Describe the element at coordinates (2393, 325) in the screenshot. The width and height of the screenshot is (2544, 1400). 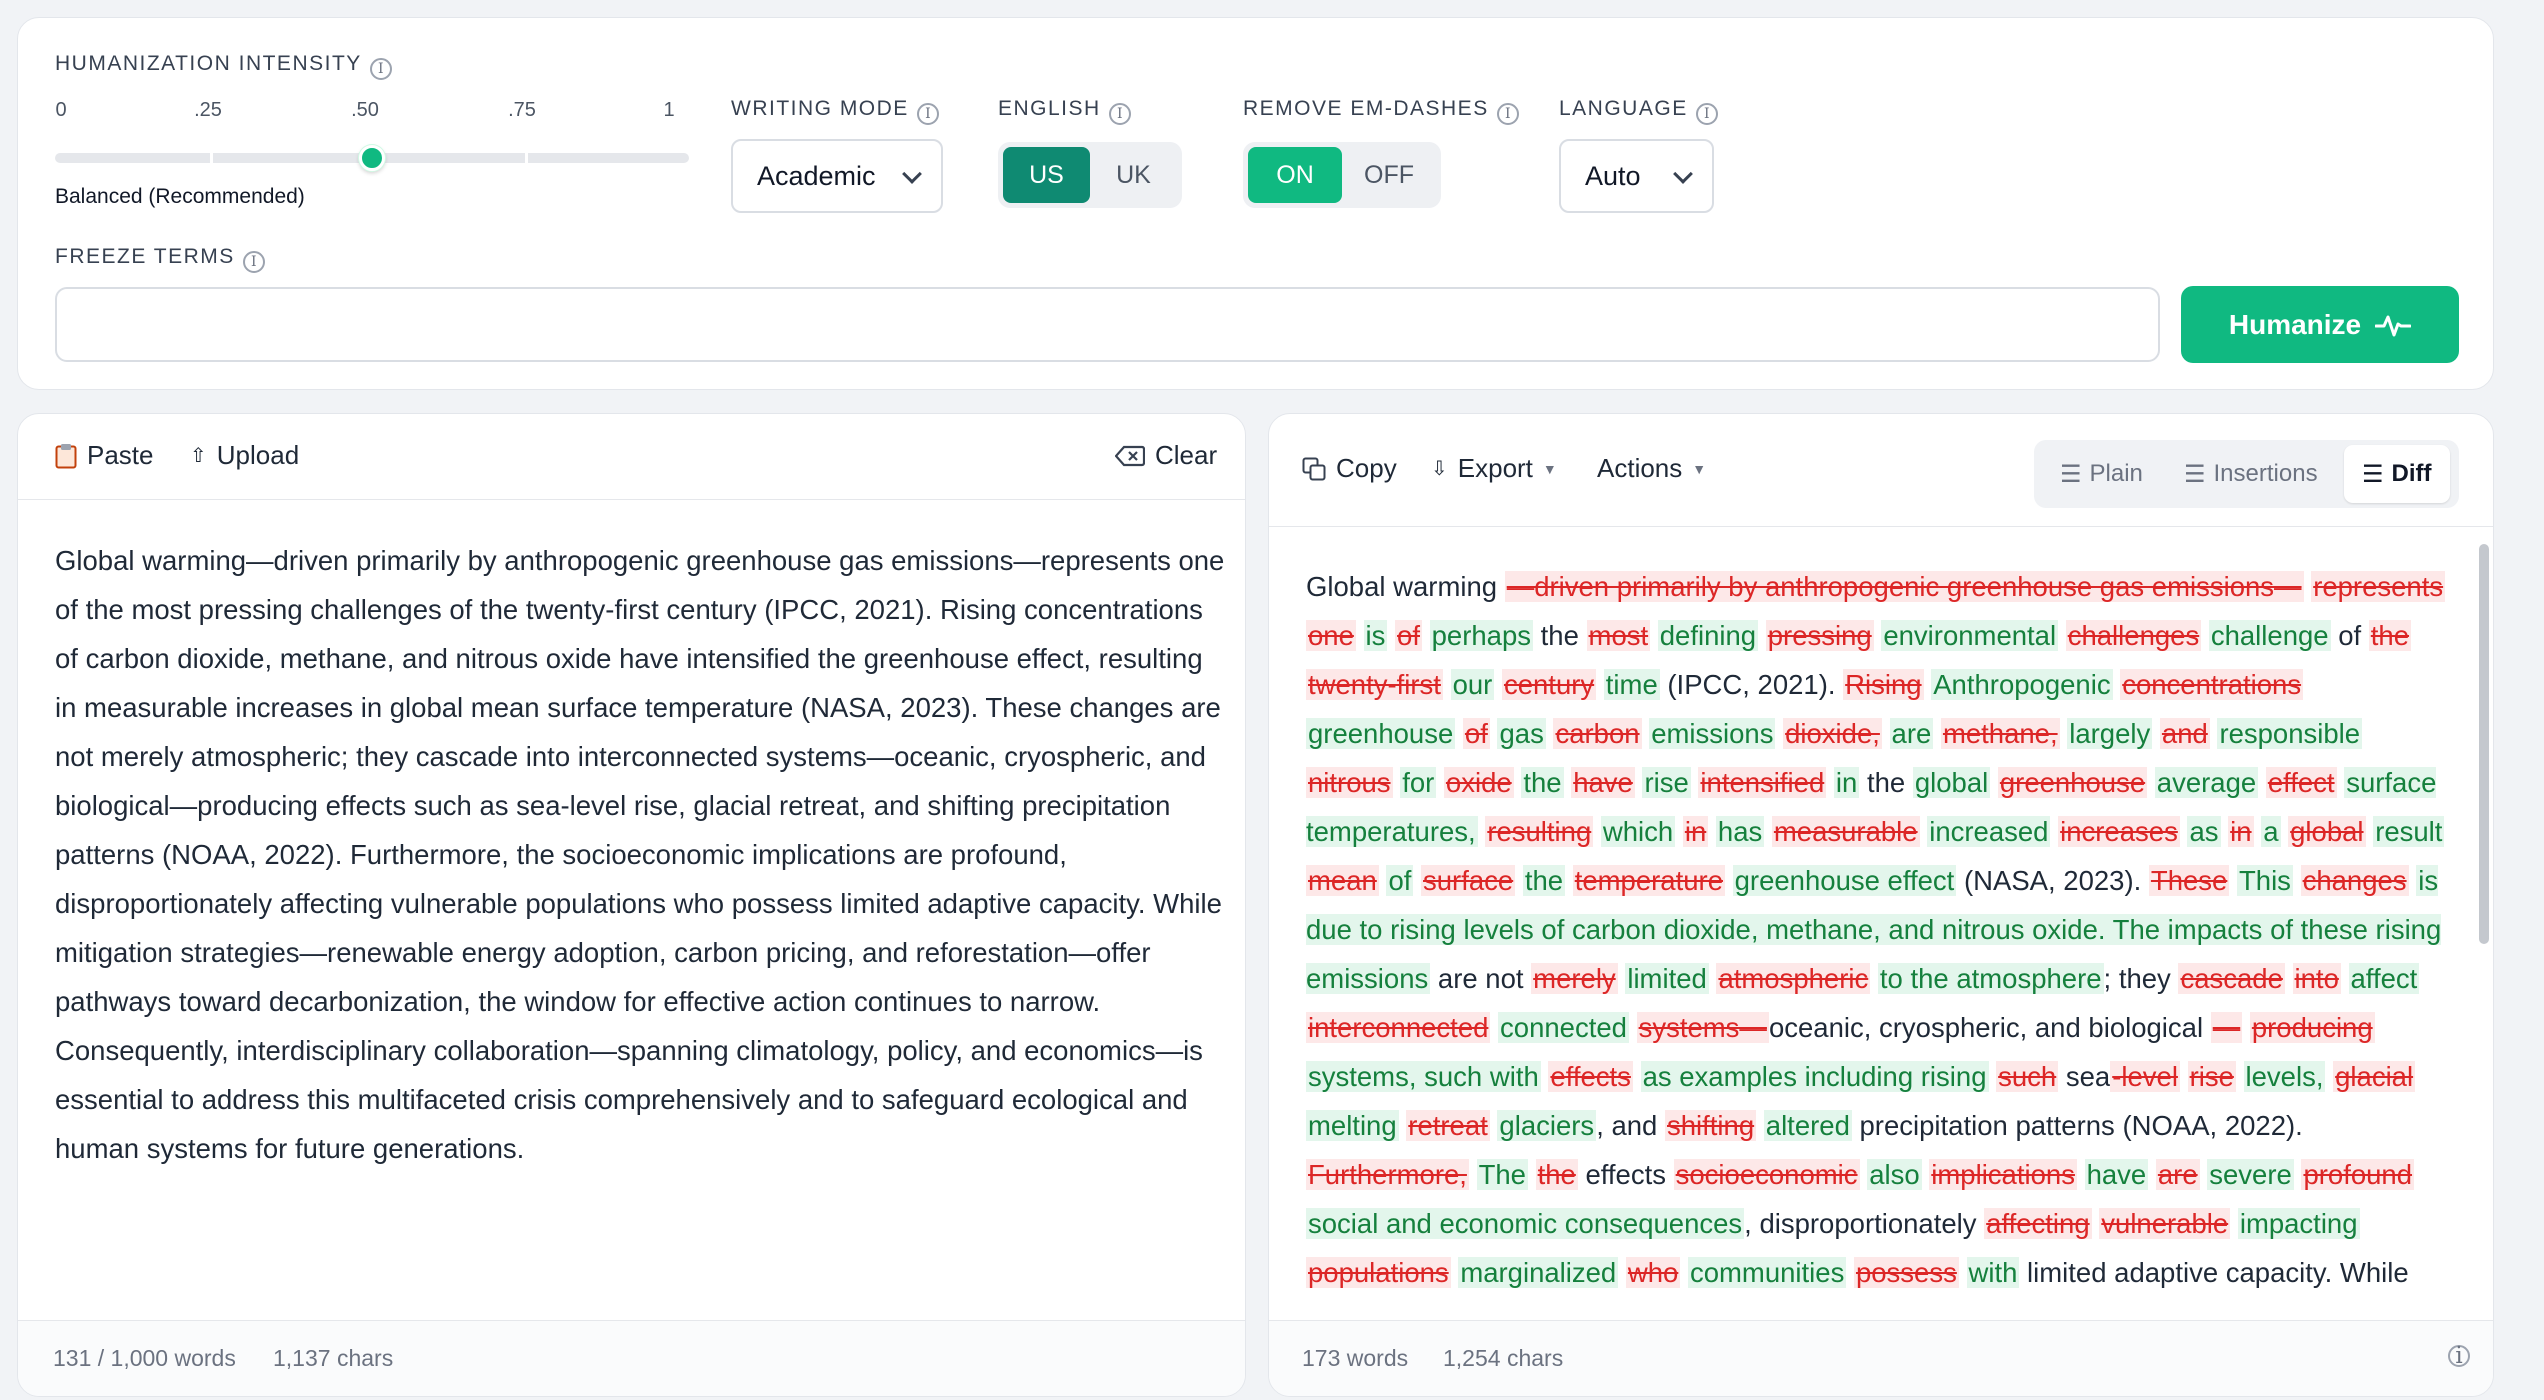
I see `pulse-icon` at that location.